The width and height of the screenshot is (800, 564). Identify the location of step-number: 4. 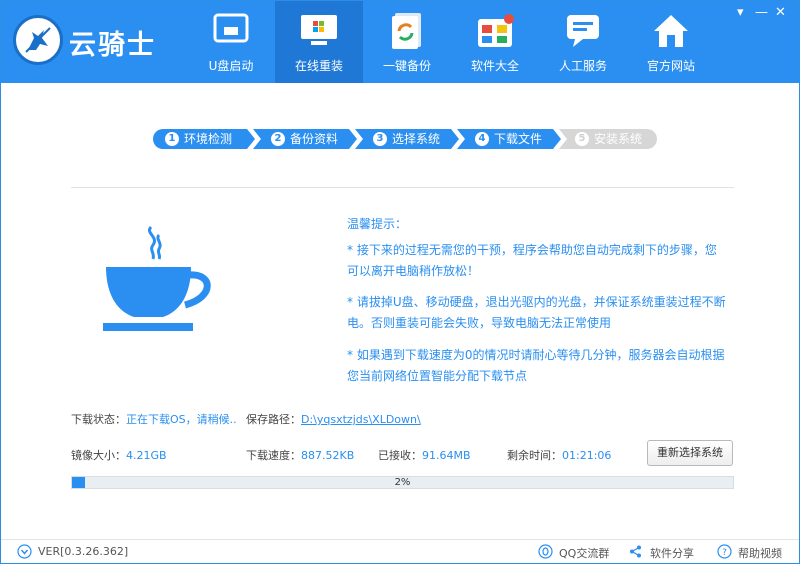
(482, 139).